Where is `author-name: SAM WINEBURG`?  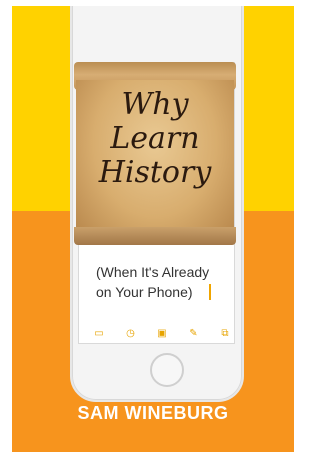 author-name: SAM WINEBURG is located at coordinates (153, 413).